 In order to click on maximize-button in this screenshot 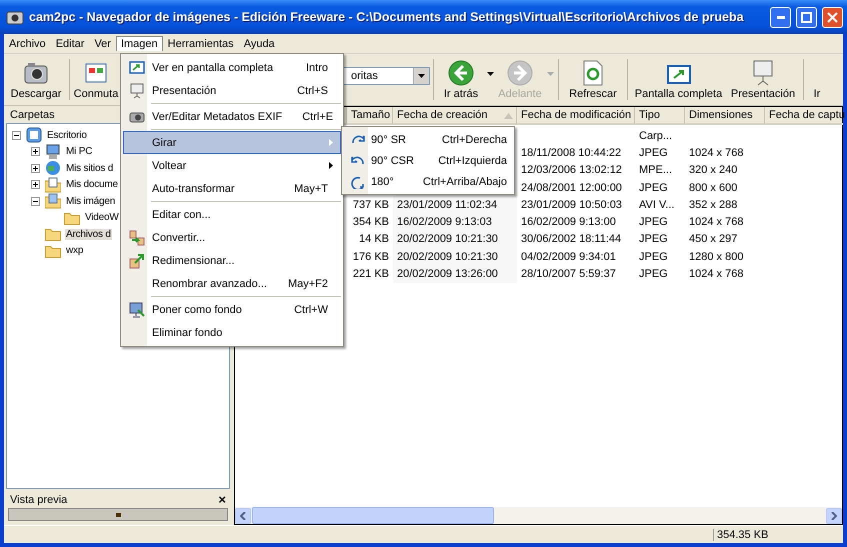, I will do `click(806, 17)`.